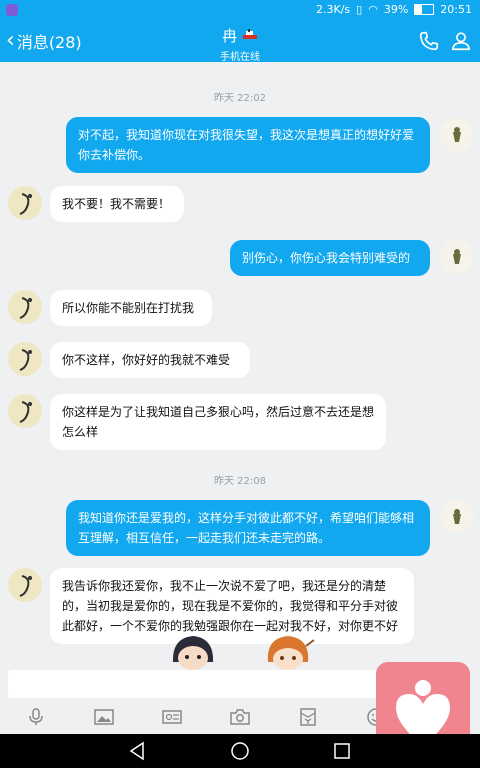 The height and width of the screenshot is (768, 480). What do you see at coordinates (461, 41) in the screenshot?
I see `profile-icon` at bounding box center [461, 41].